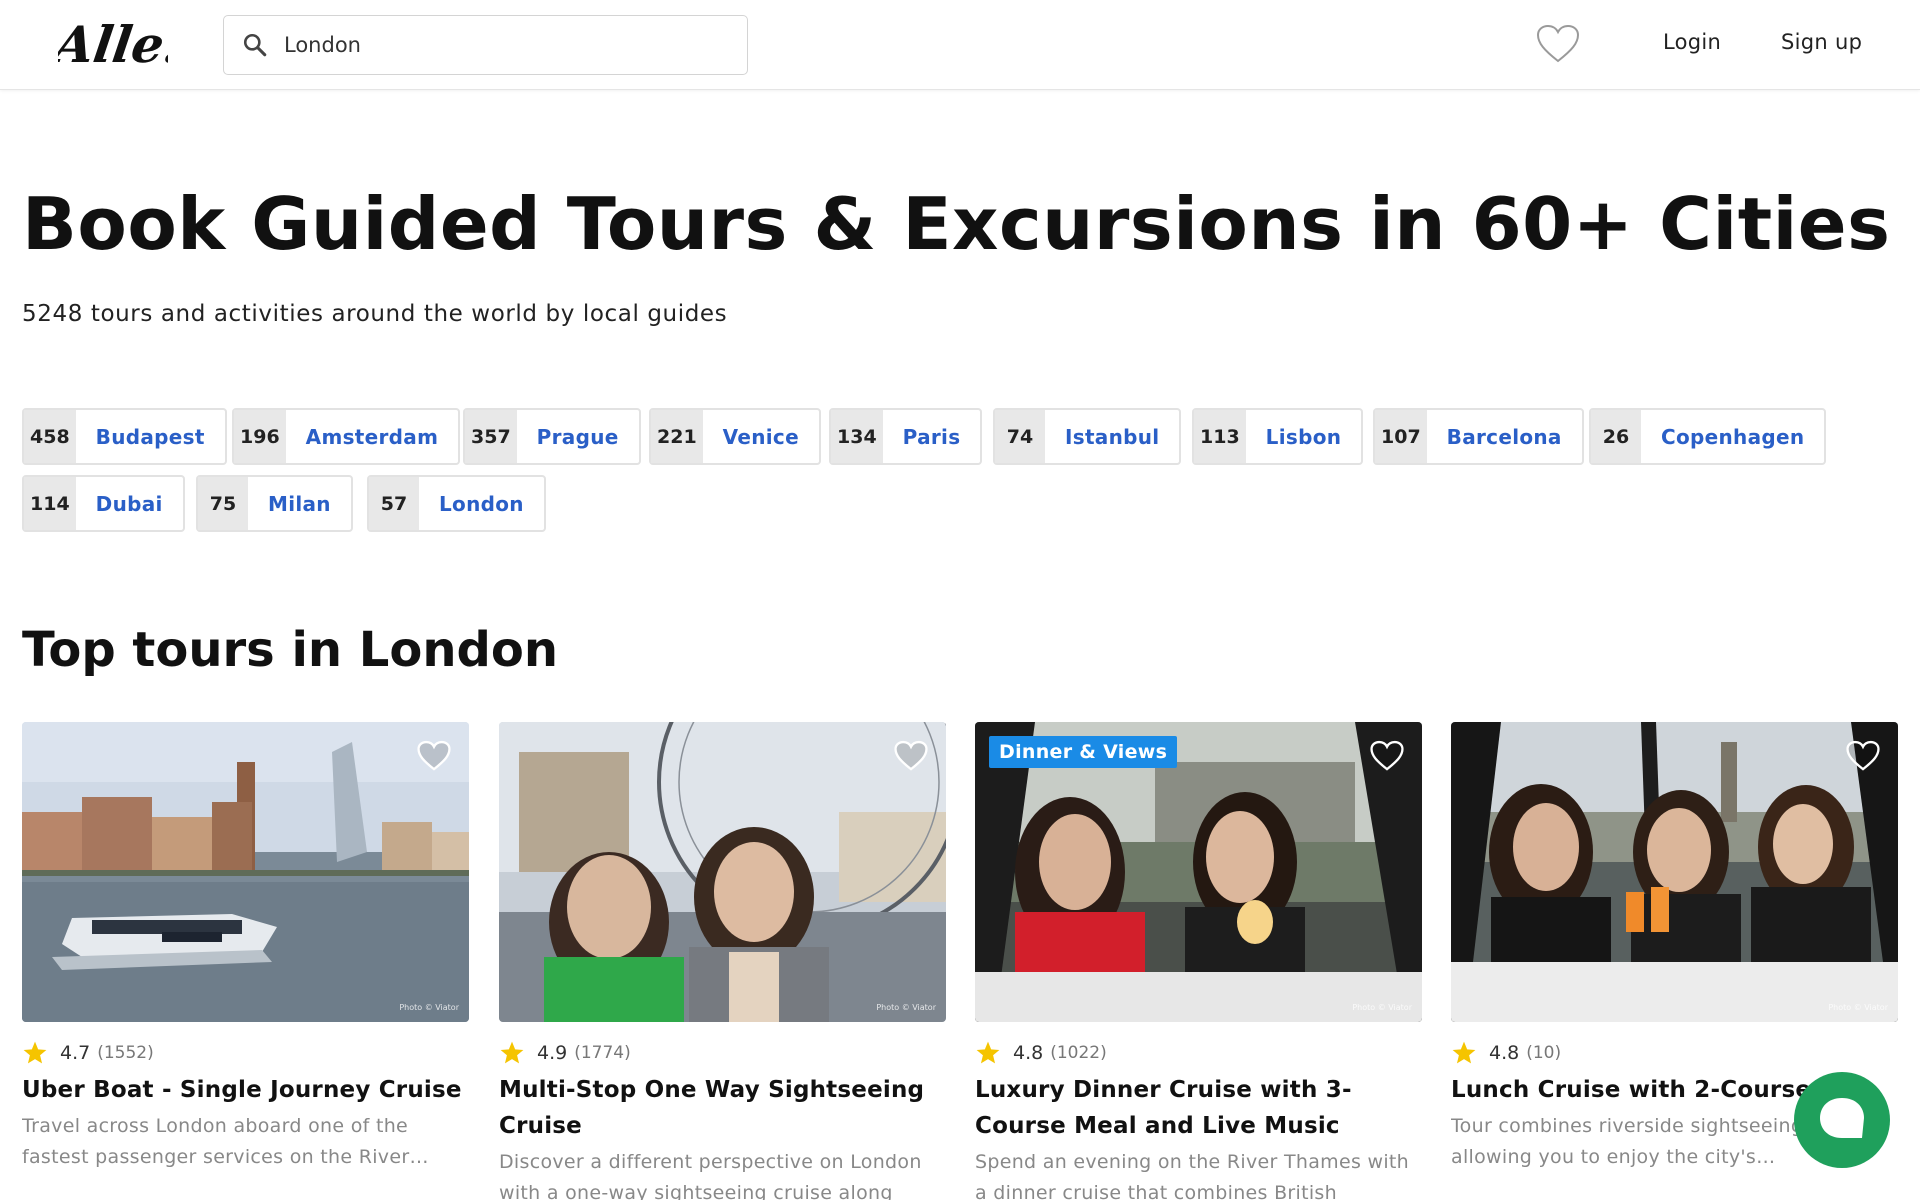 This screenshot has height=1200, width=1920. What do you see at coordinates (1544, 1053) in the screenshot?
I see `review-count: (10)` at bounding box center [1544, 1053].